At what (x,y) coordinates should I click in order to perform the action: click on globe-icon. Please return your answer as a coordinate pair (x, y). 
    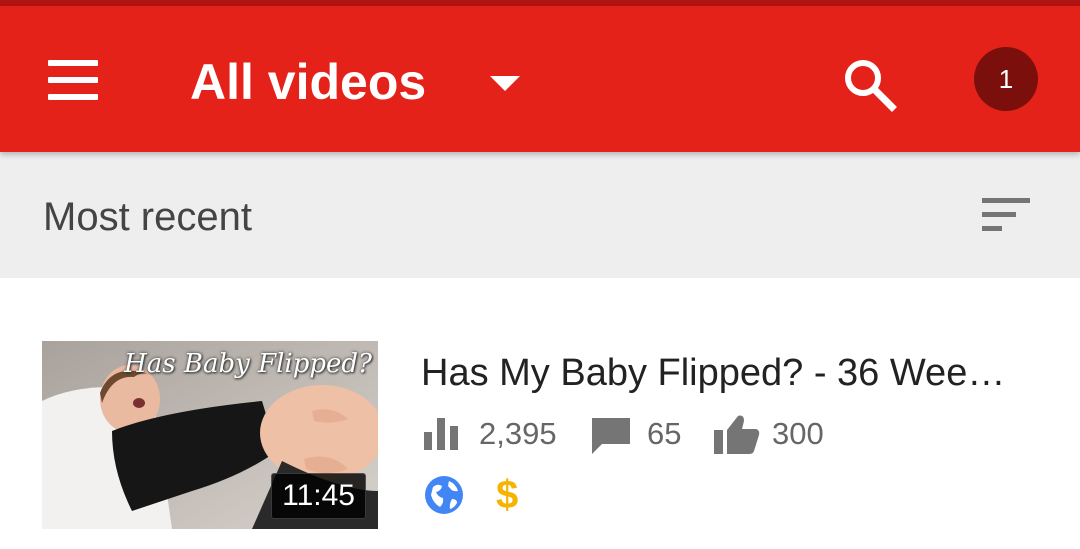
    Looking at the image, I should click on (444, 495).